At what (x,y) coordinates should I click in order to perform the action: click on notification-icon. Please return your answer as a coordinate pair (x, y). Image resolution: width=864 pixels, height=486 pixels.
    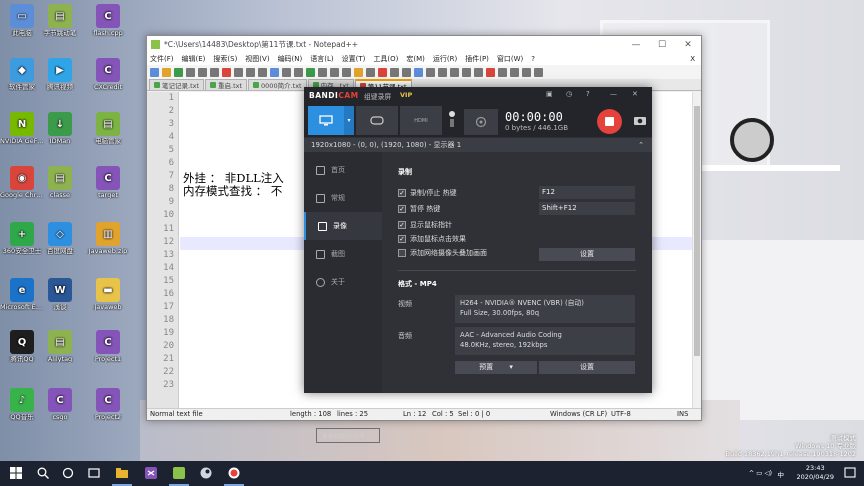
    Looking at the image, I should click on (850, 473).